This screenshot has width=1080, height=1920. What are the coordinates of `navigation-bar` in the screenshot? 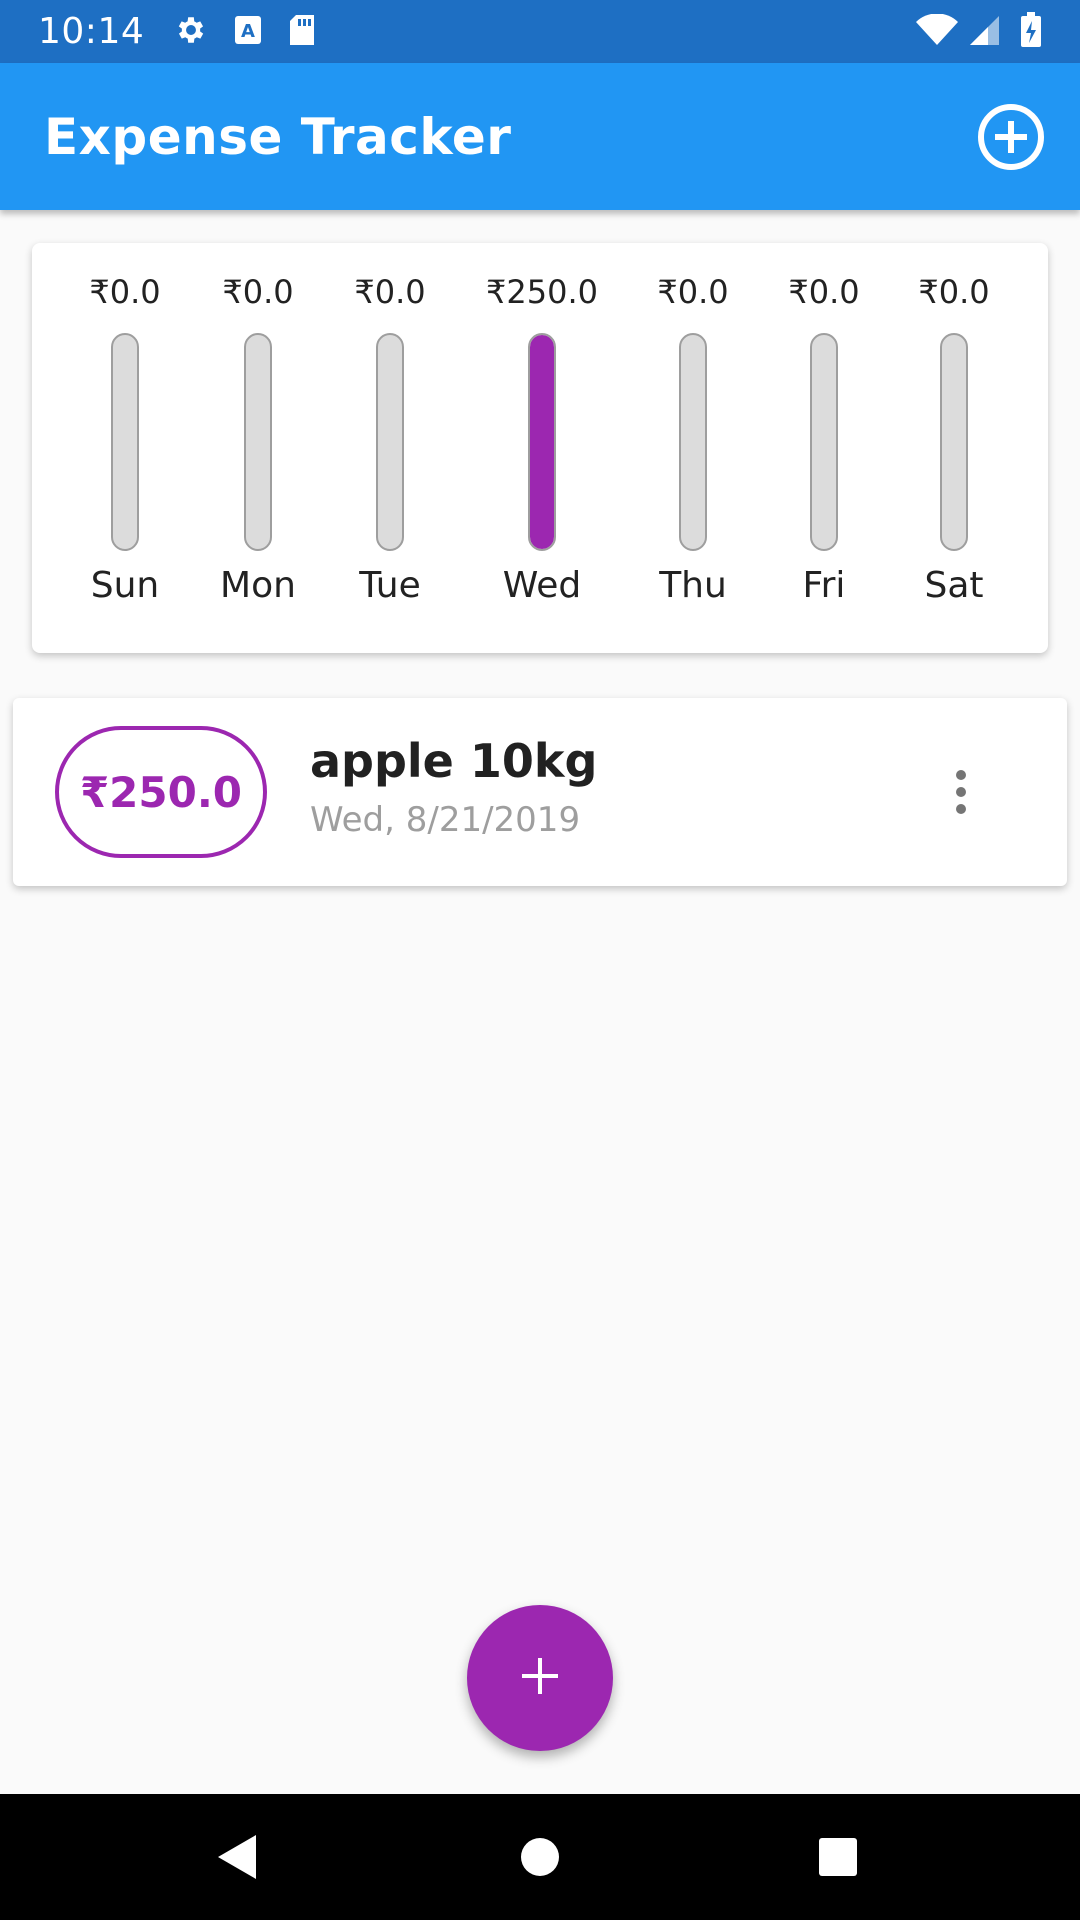 It's located at (540, 1857).